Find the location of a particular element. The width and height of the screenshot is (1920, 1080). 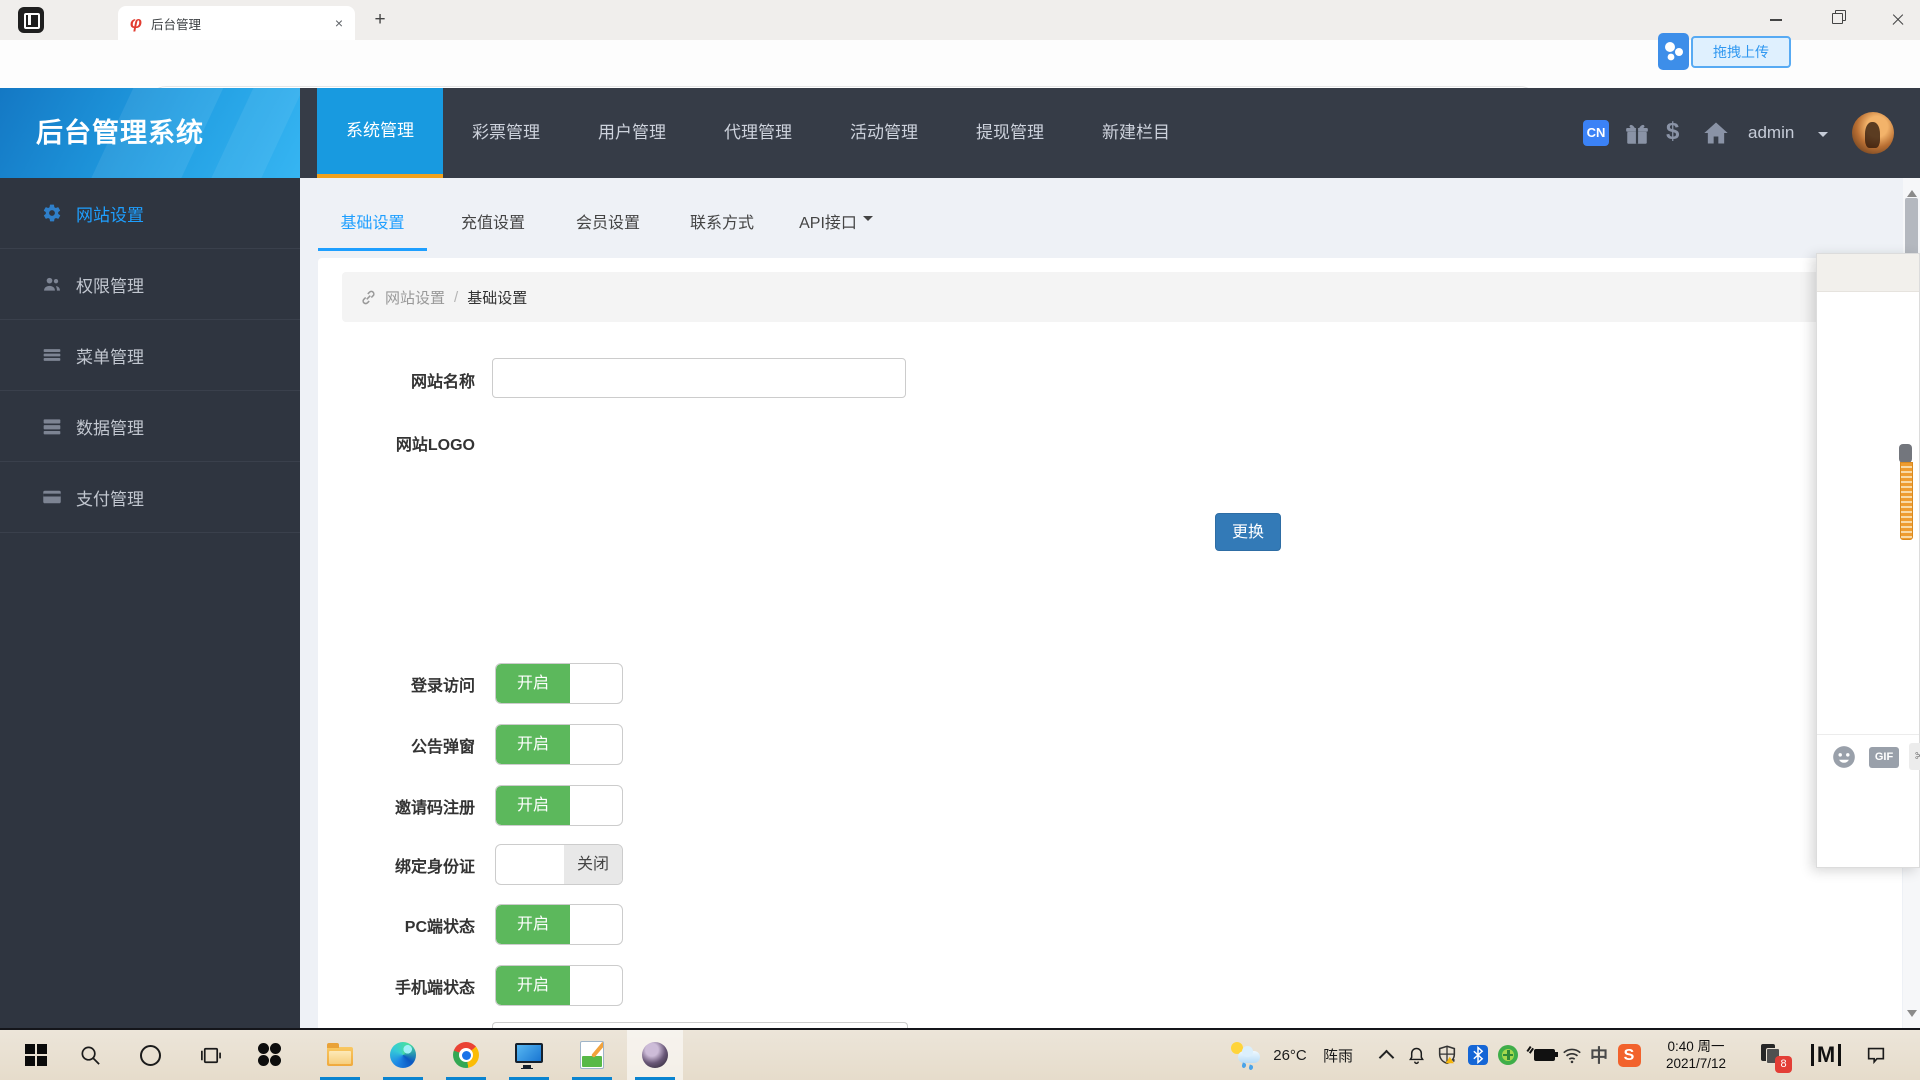

browser-tab: φ 后台管理 × is located at coordinates (236, 23).